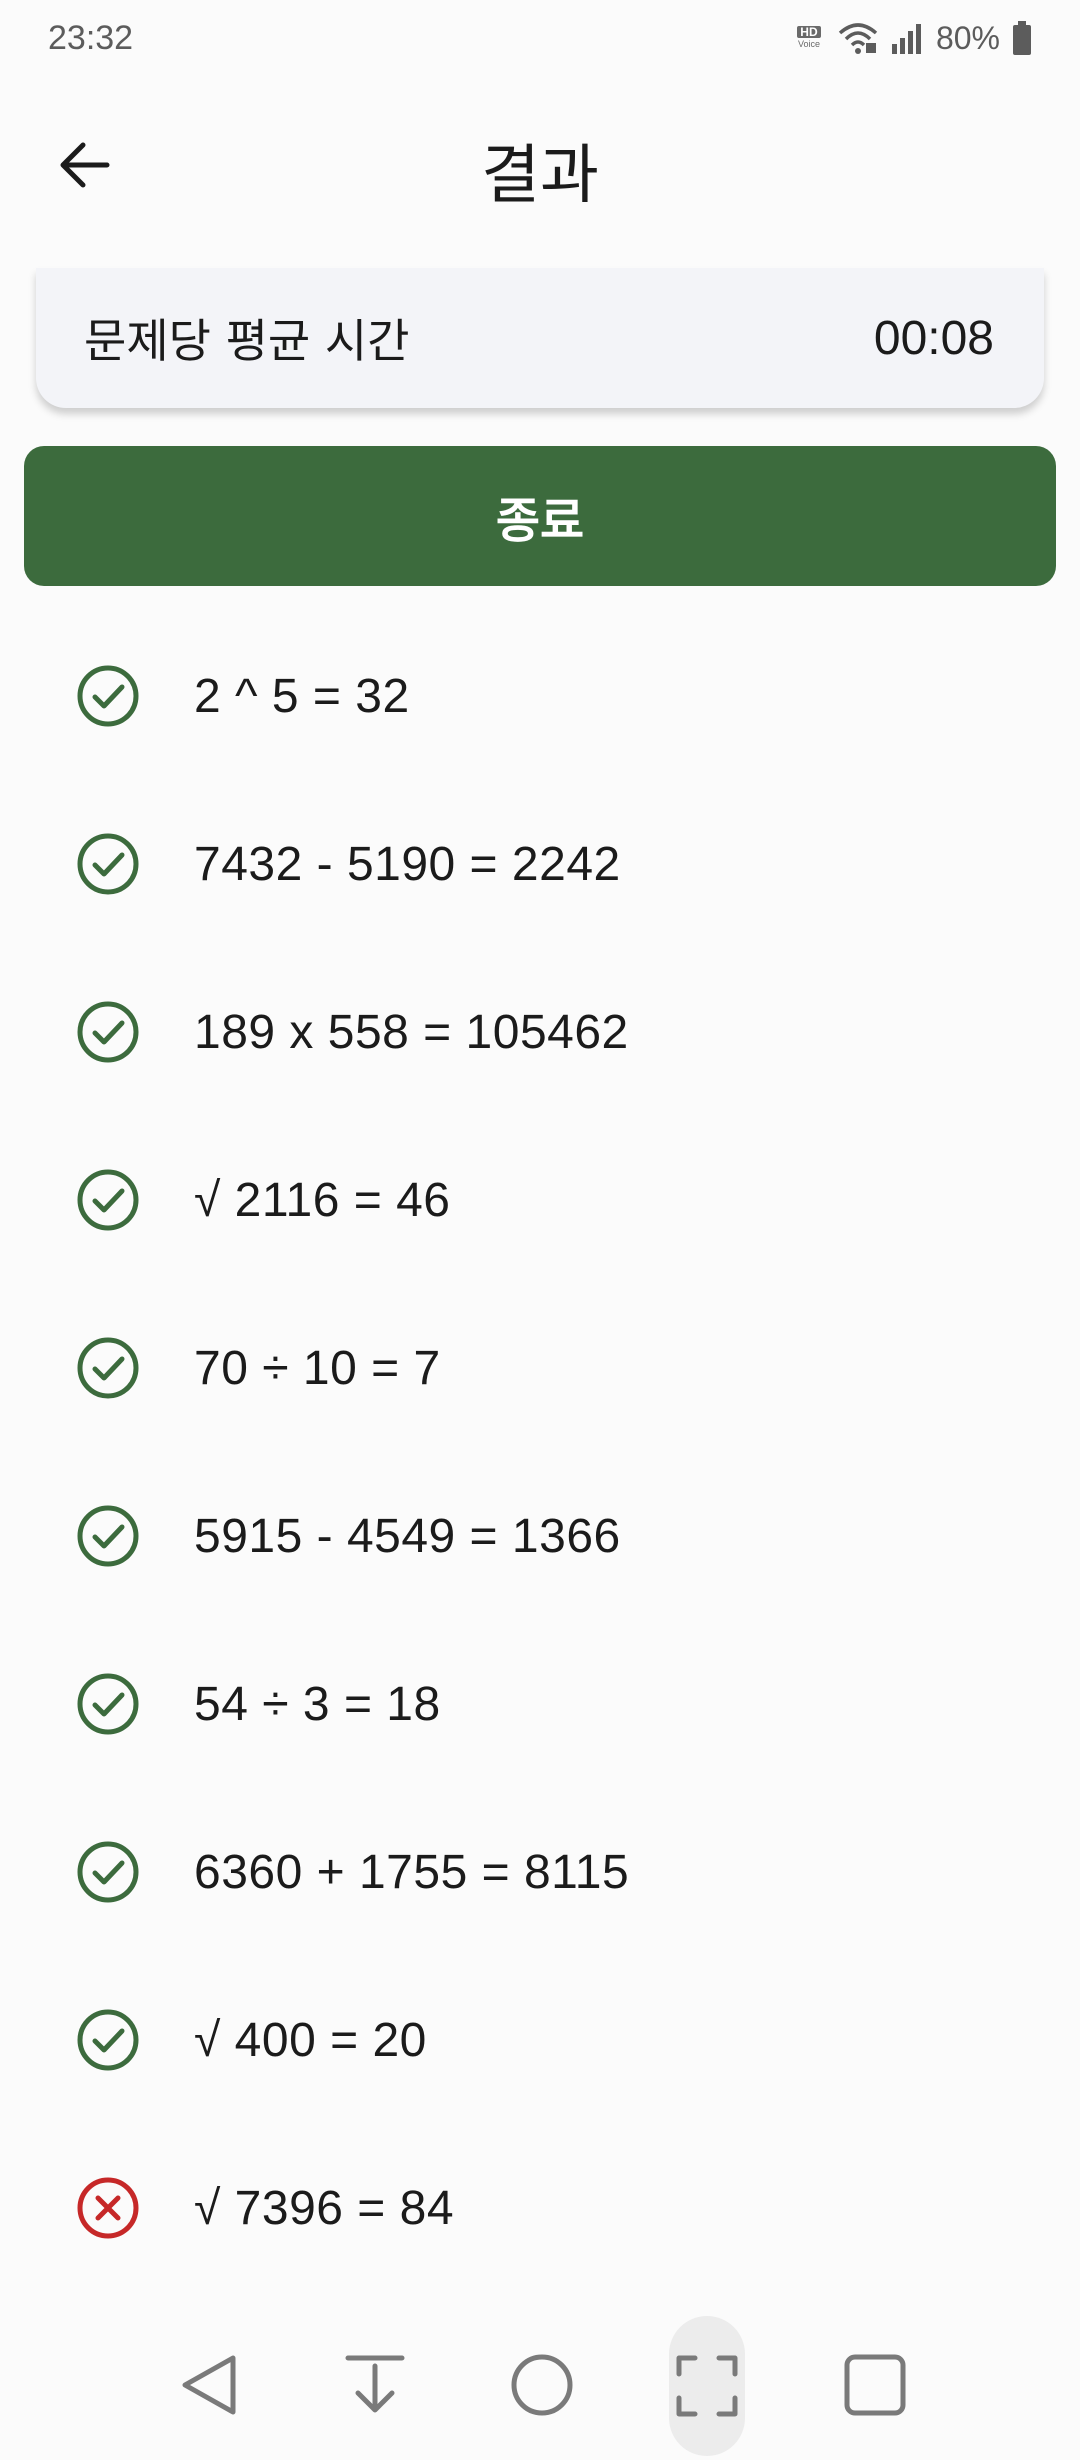 This screenshot has height=2460, width=1080. What do you see at coordinates (302, 696) in the screenshot?
I see `result-equation: 2 ^ 5 = 32` at bounding box center [302, 696].